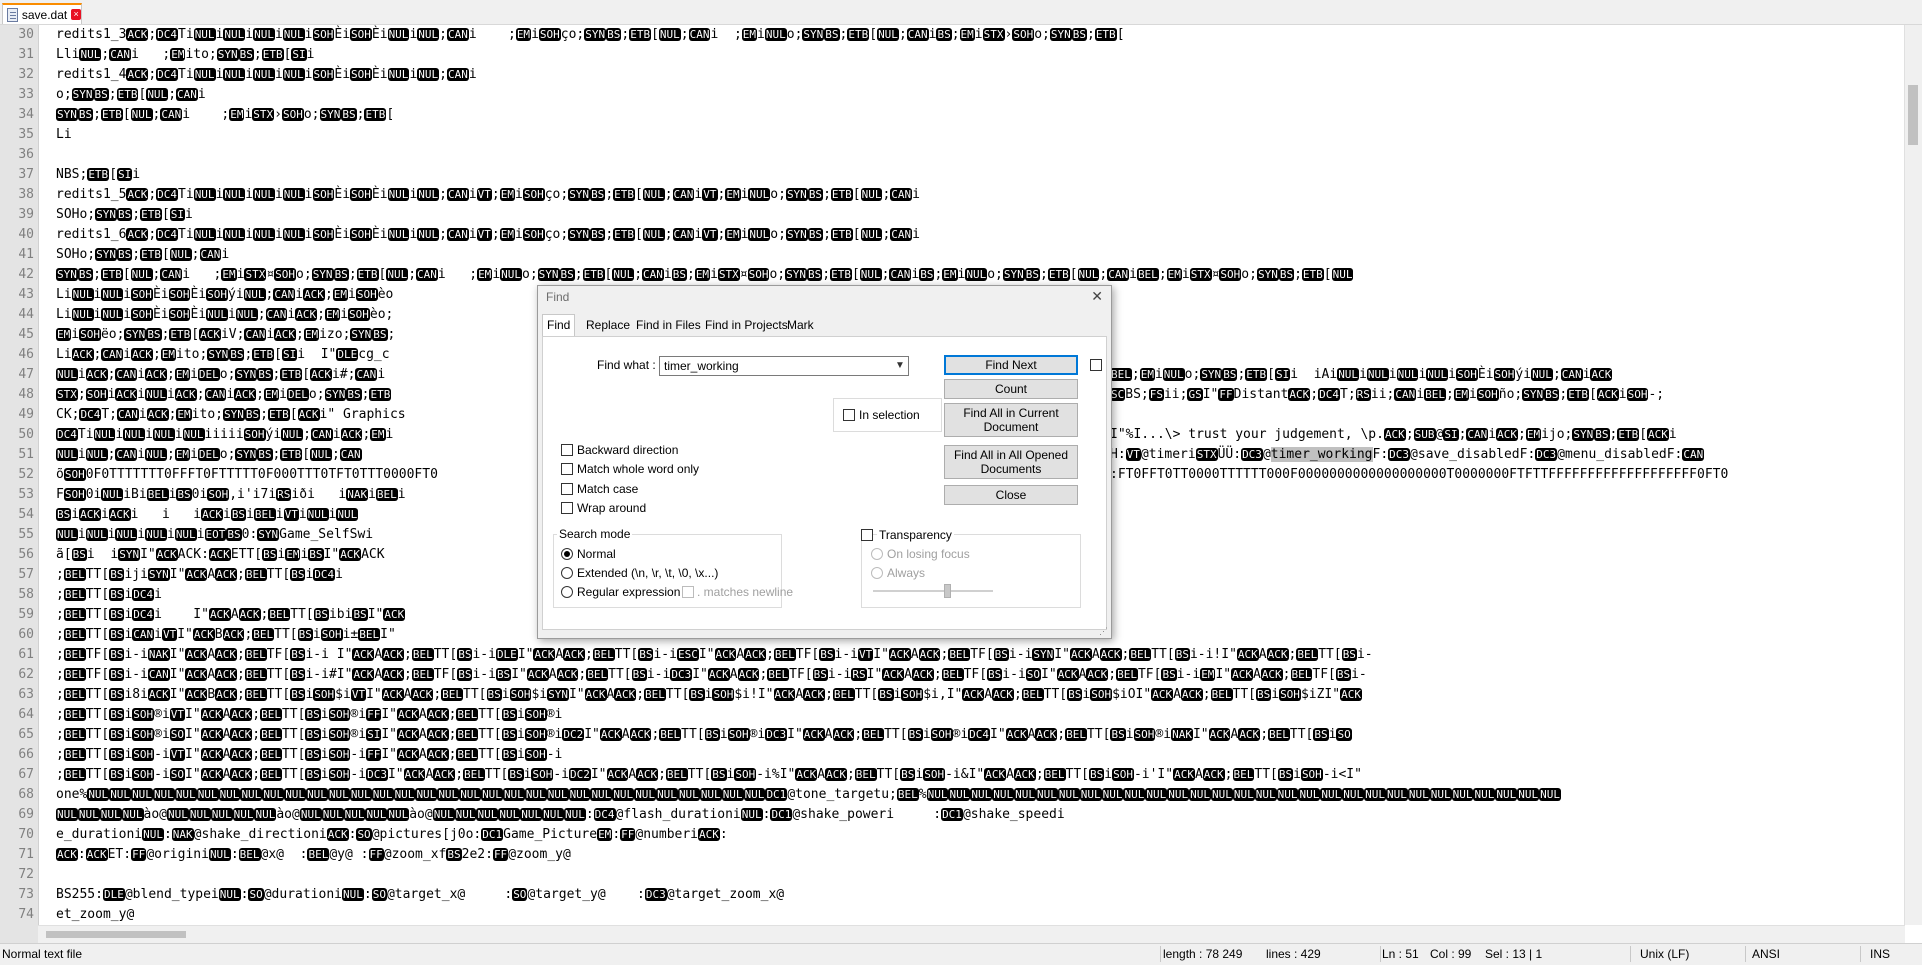 This screenshot has height=965, width=1922. I want to click on match-case-checkbox, so click(567, 489).